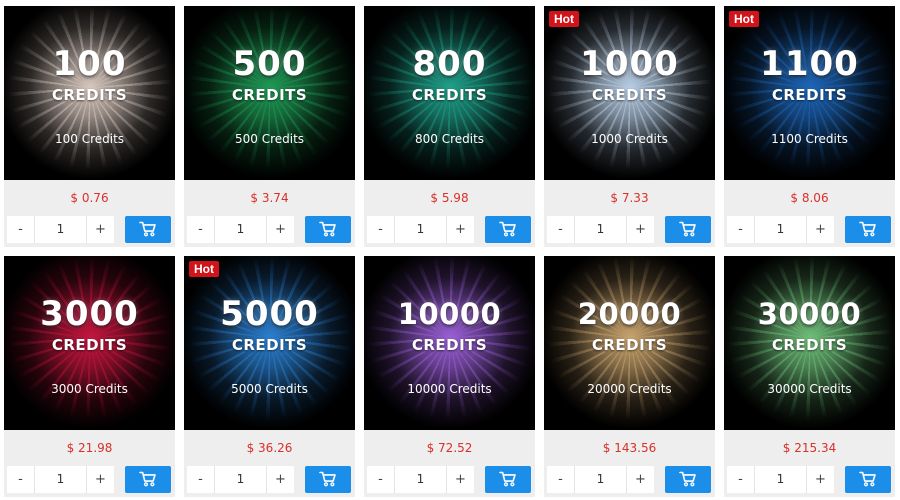 The width and height of the screenshot is (900, 500). What do you see at coordinates (269, 314) in the screenshot?
I see `credit-amount: 5000` at bounding box center [269, 314].